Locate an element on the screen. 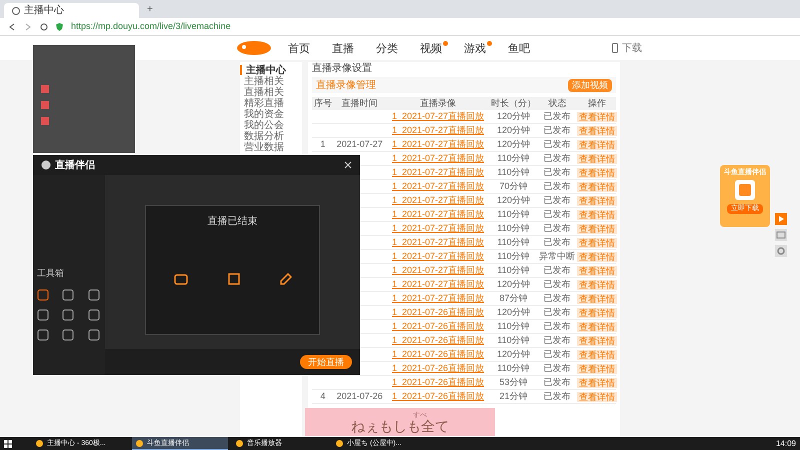 This screenshot has height=450, width=800. reload-icon is located at coordinates (44, 26).